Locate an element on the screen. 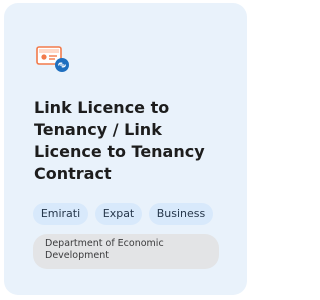 The image size is (320, 300). tag-emirati: Emirati is located at coordinates (60, 214).